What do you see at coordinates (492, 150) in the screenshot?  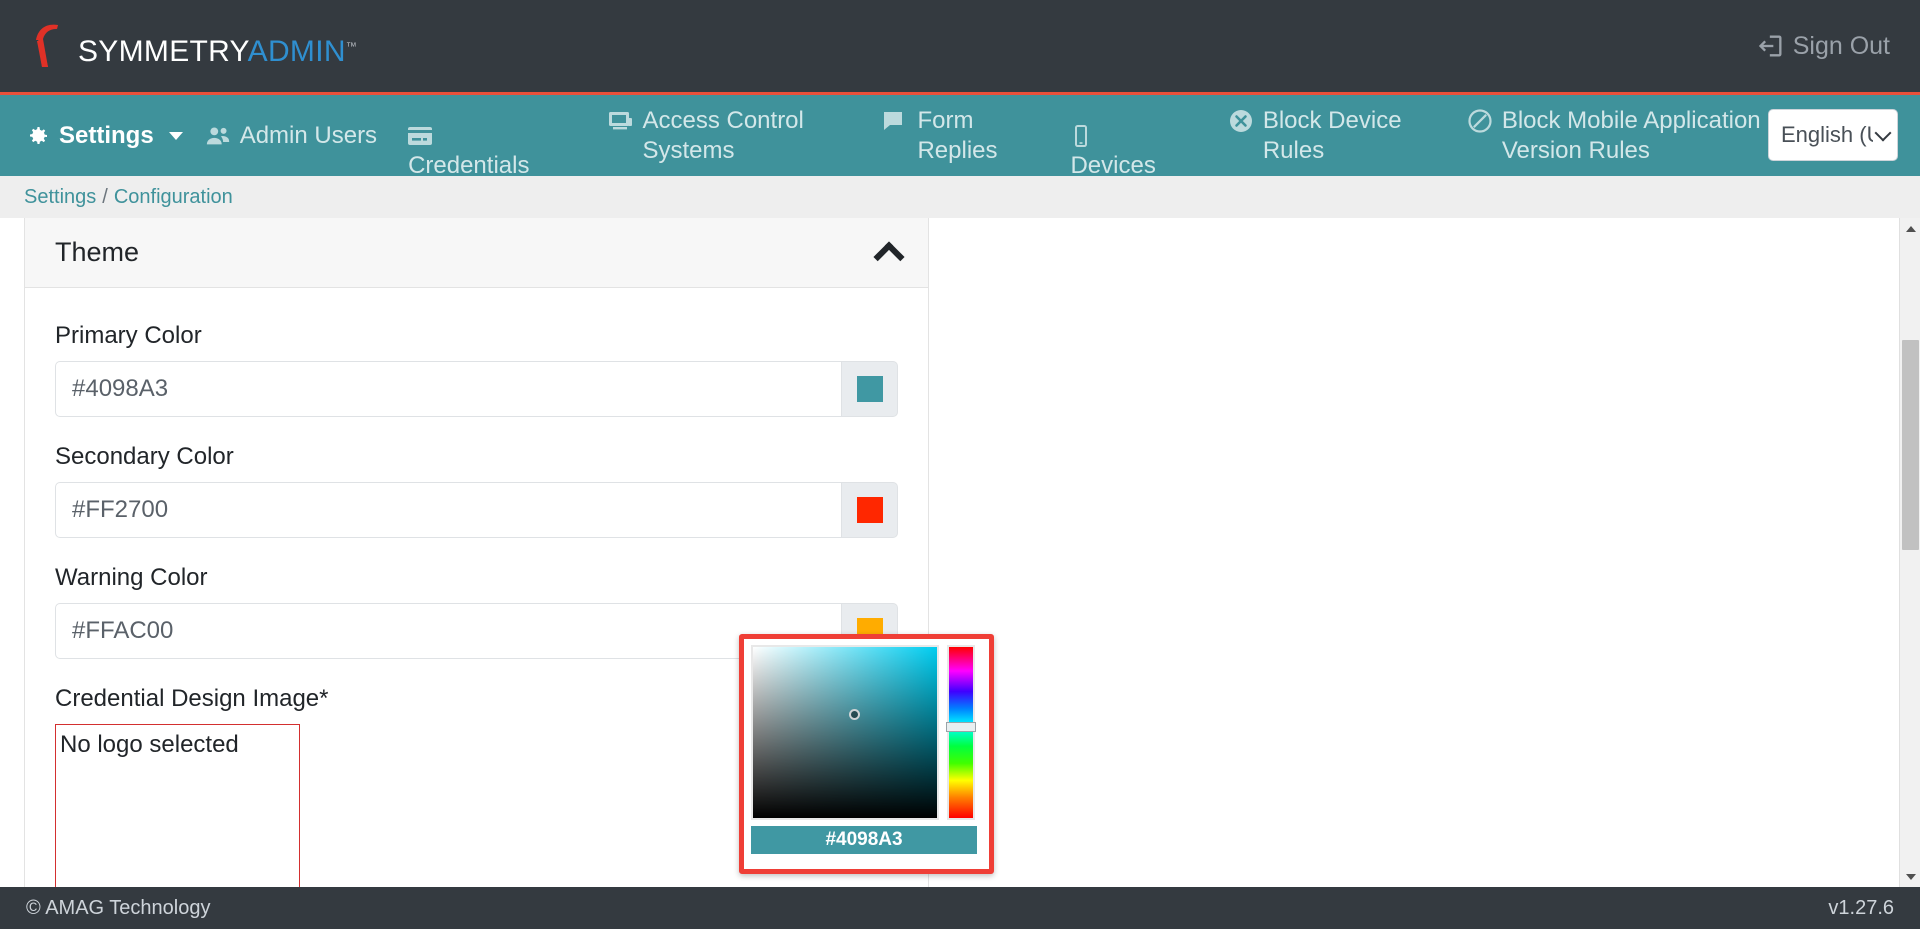 I see `nav-item-credentials: Credentials` at bounding box center [492, 150].